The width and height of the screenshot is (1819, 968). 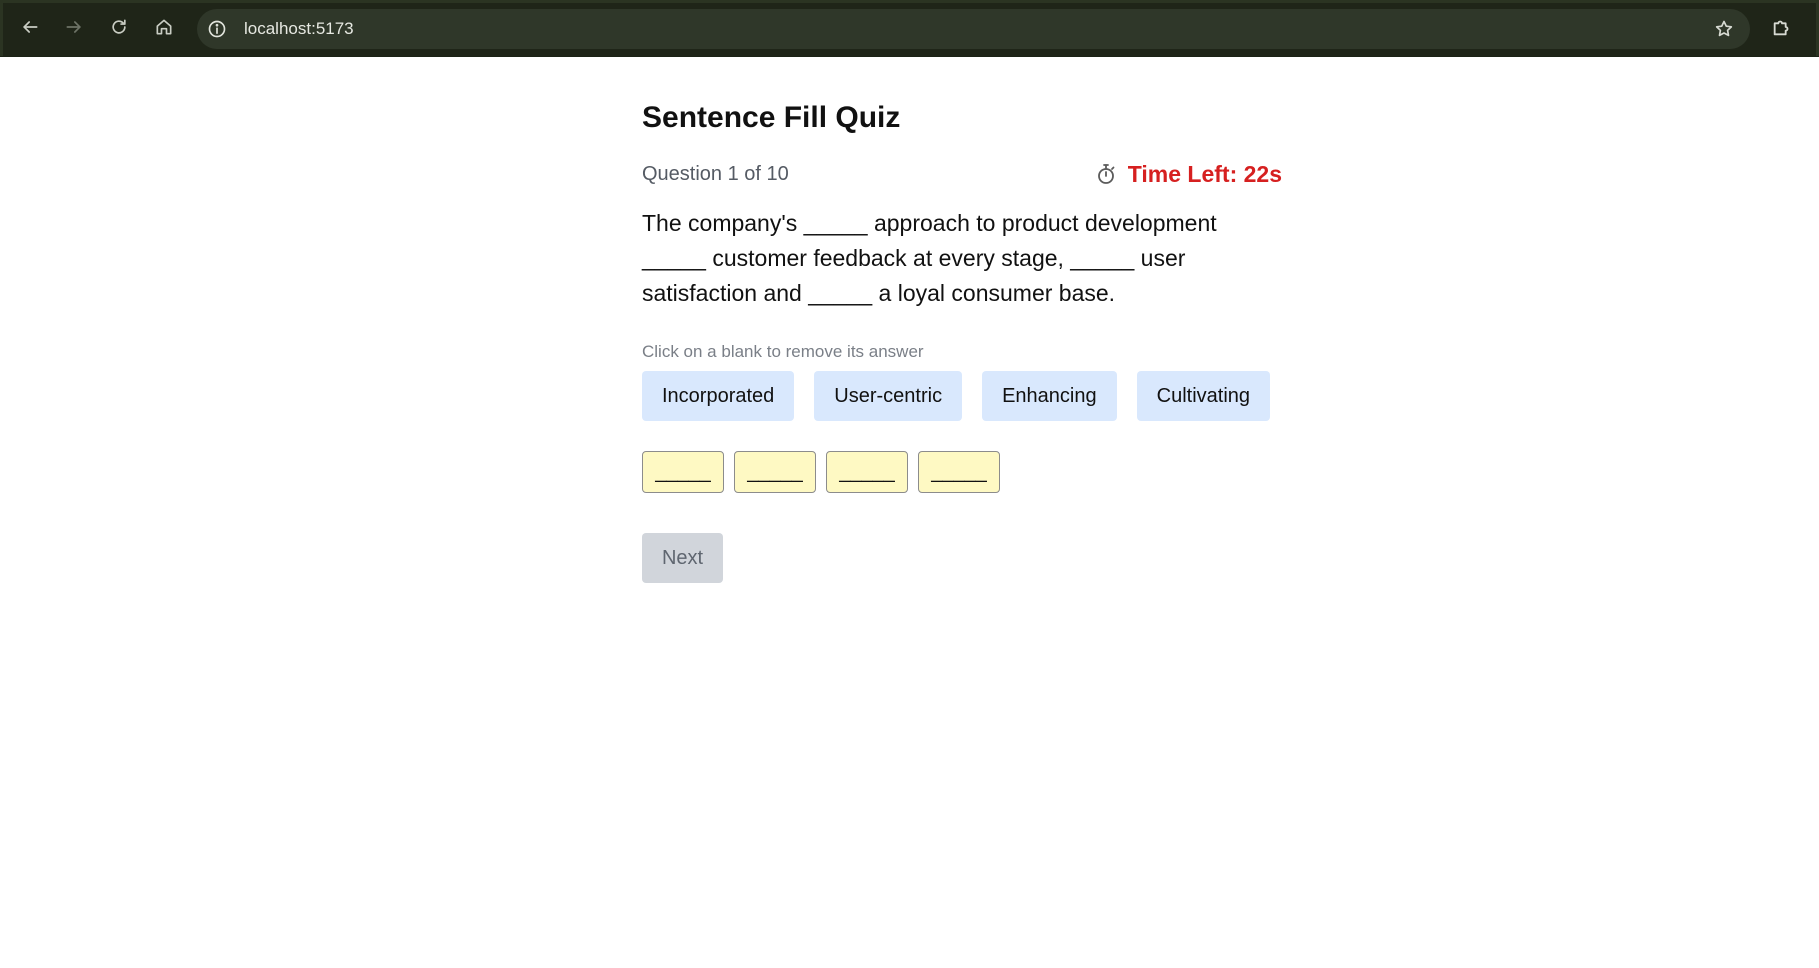 I want to click on question-counter: Question 1 of 10, so click(x=715, y=174).